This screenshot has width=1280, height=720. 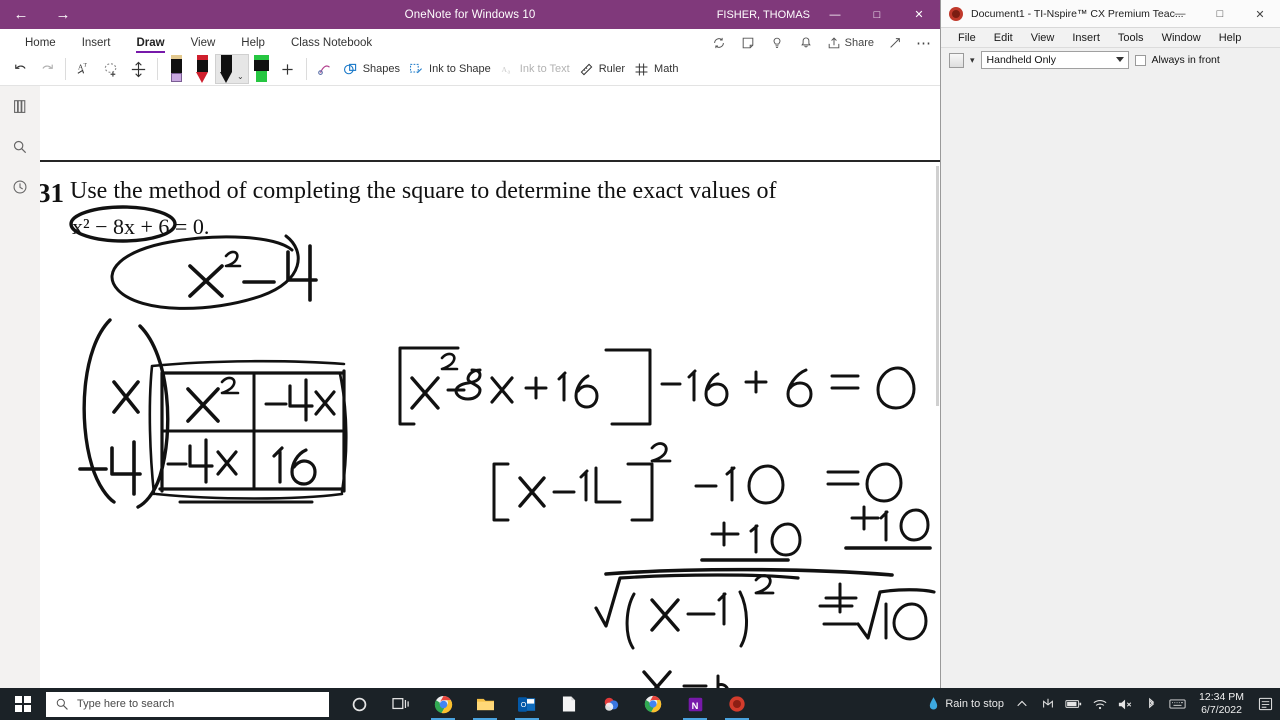 I want to click on volume-muted-icon, so click(x=1125, y=704).